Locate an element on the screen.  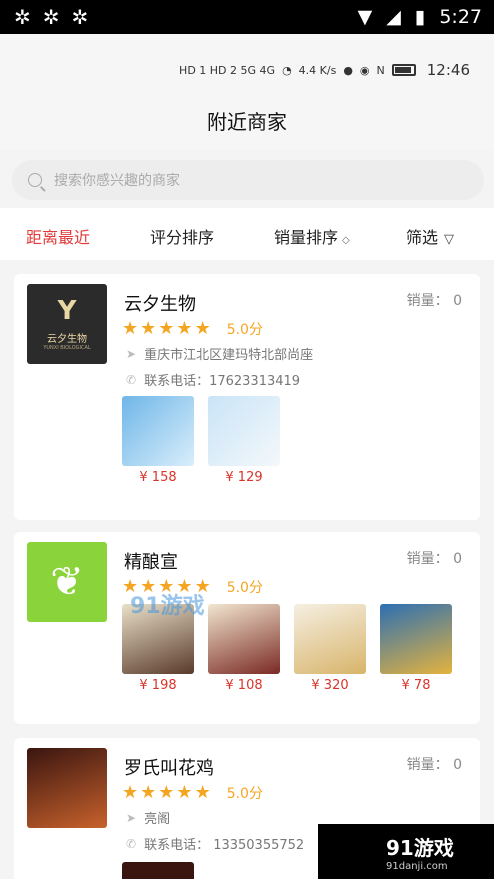
product-price: ¥ 108 is located at coordinates (244, 685).